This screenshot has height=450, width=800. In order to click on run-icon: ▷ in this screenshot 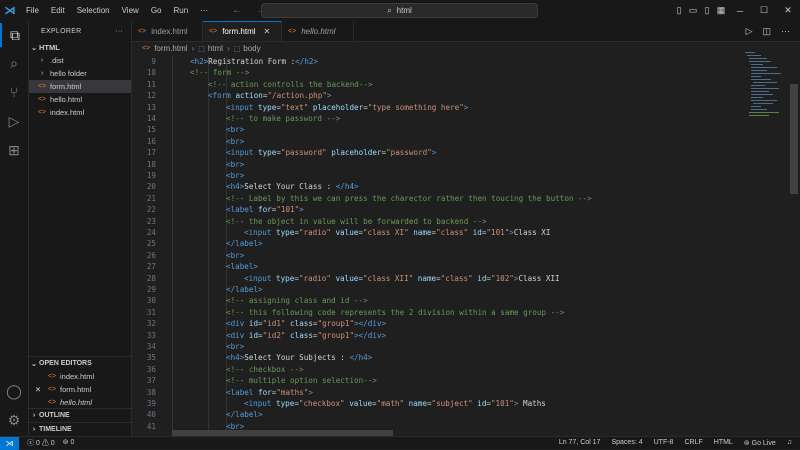, I will do `click(749, 31)`.